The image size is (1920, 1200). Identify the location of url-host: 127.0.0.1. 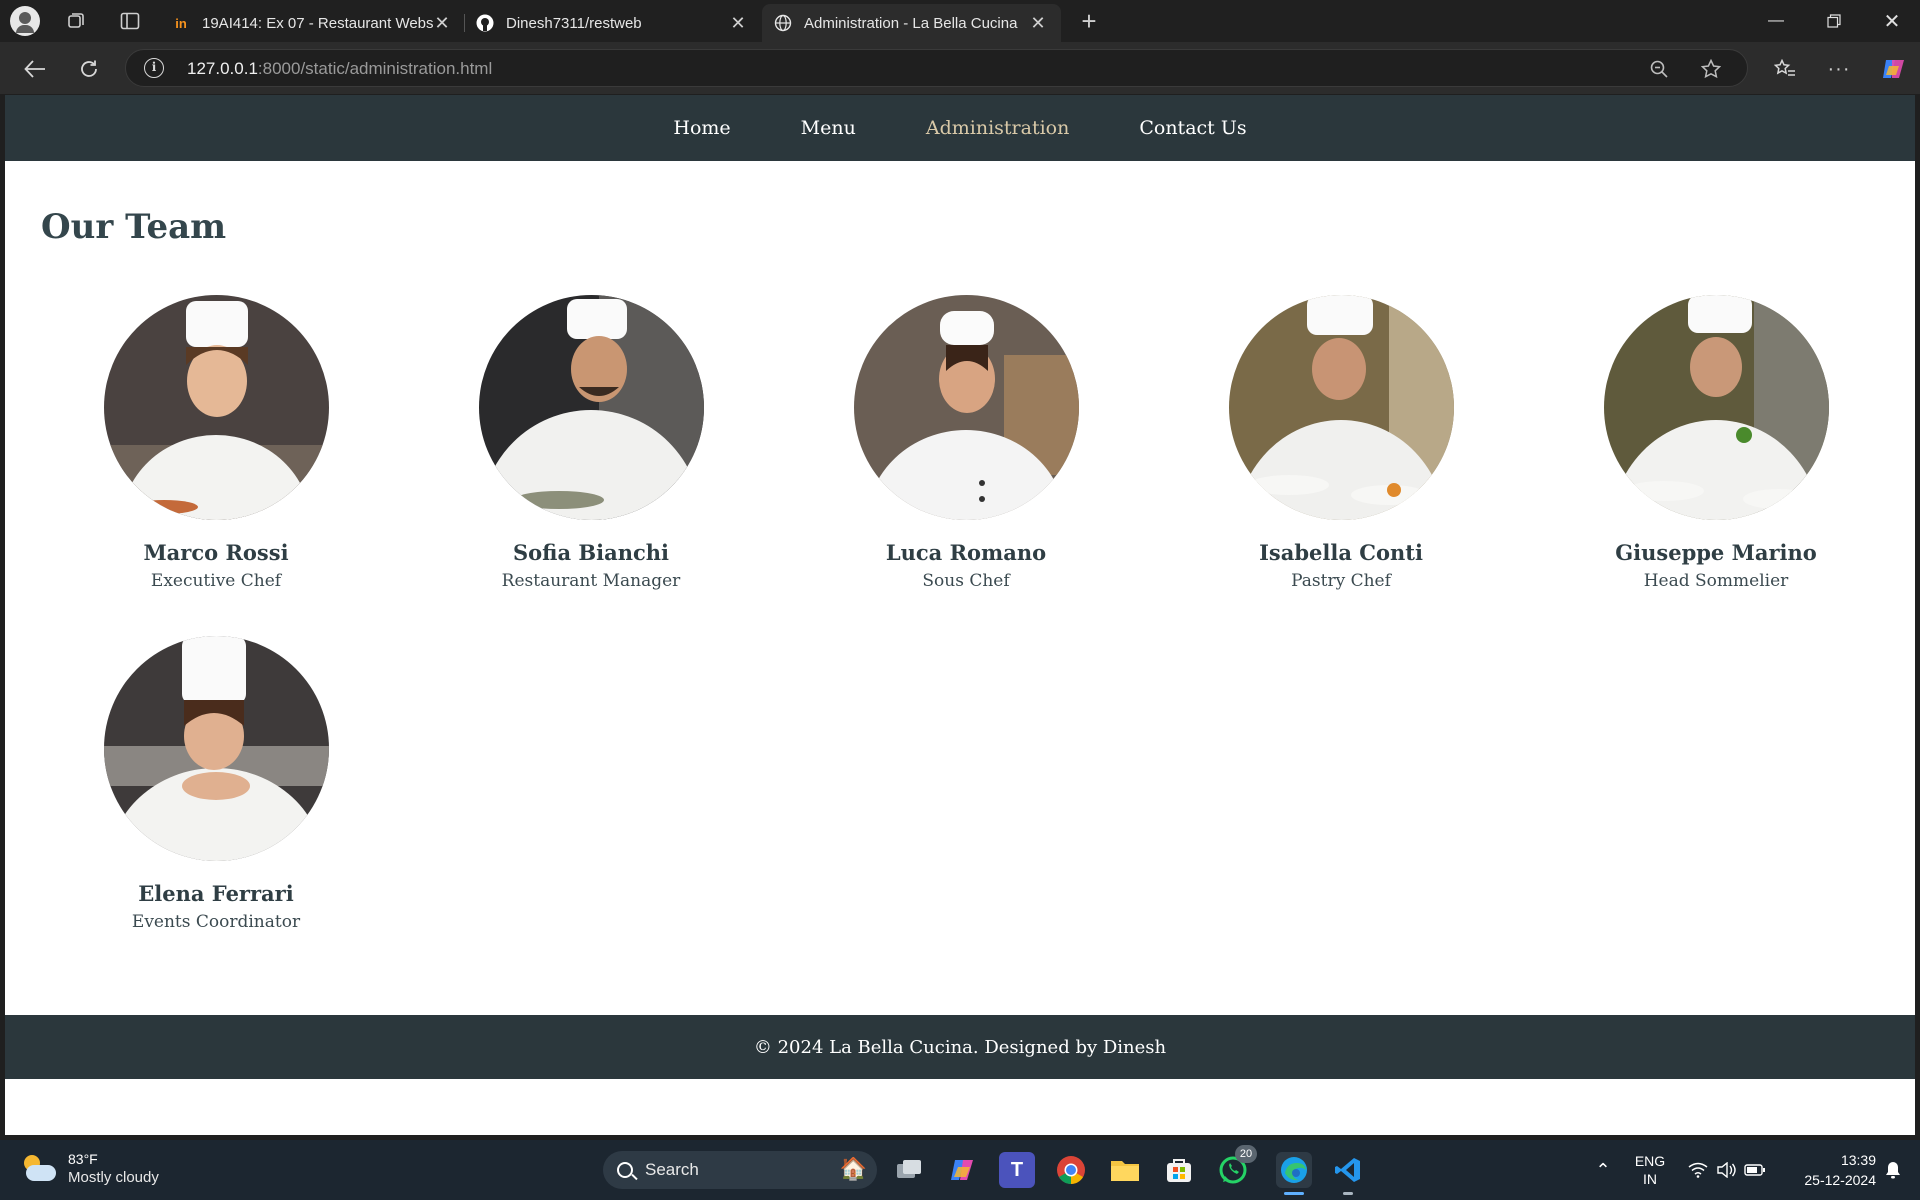
(222, 68).